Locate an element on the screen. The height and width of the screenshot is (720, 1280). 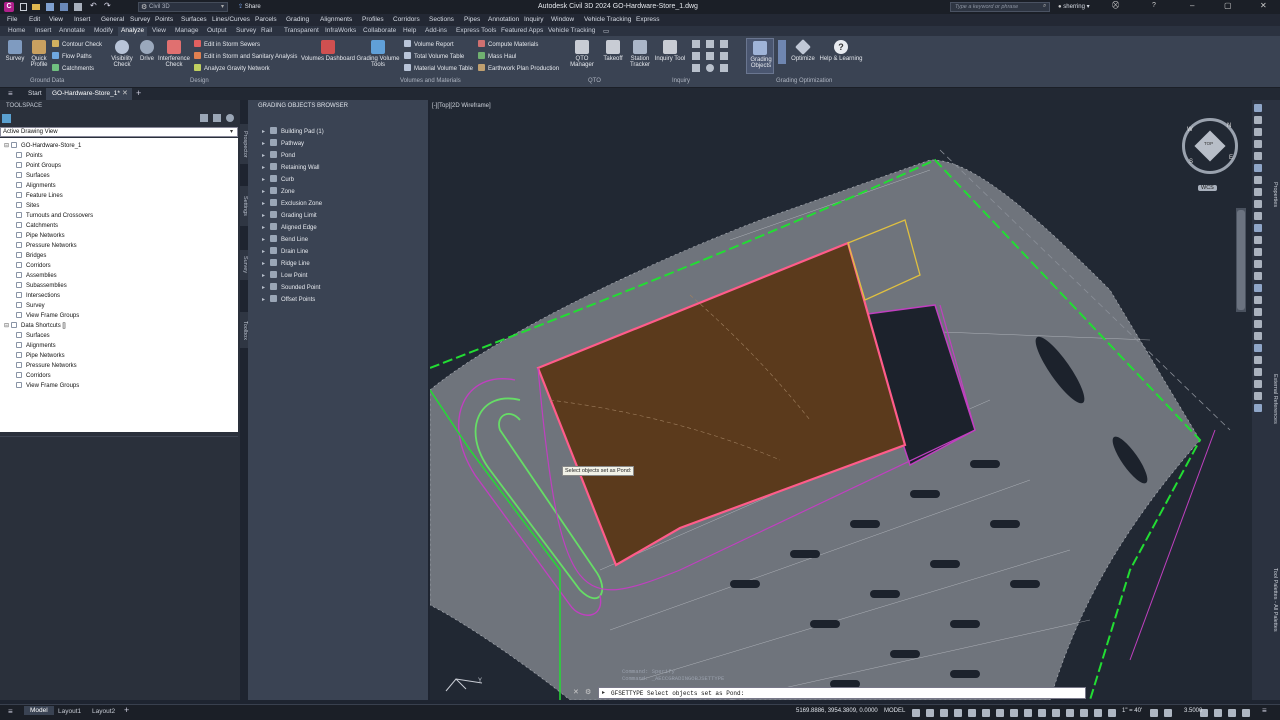
tab-model: Model is located at coordinates (39, 710).